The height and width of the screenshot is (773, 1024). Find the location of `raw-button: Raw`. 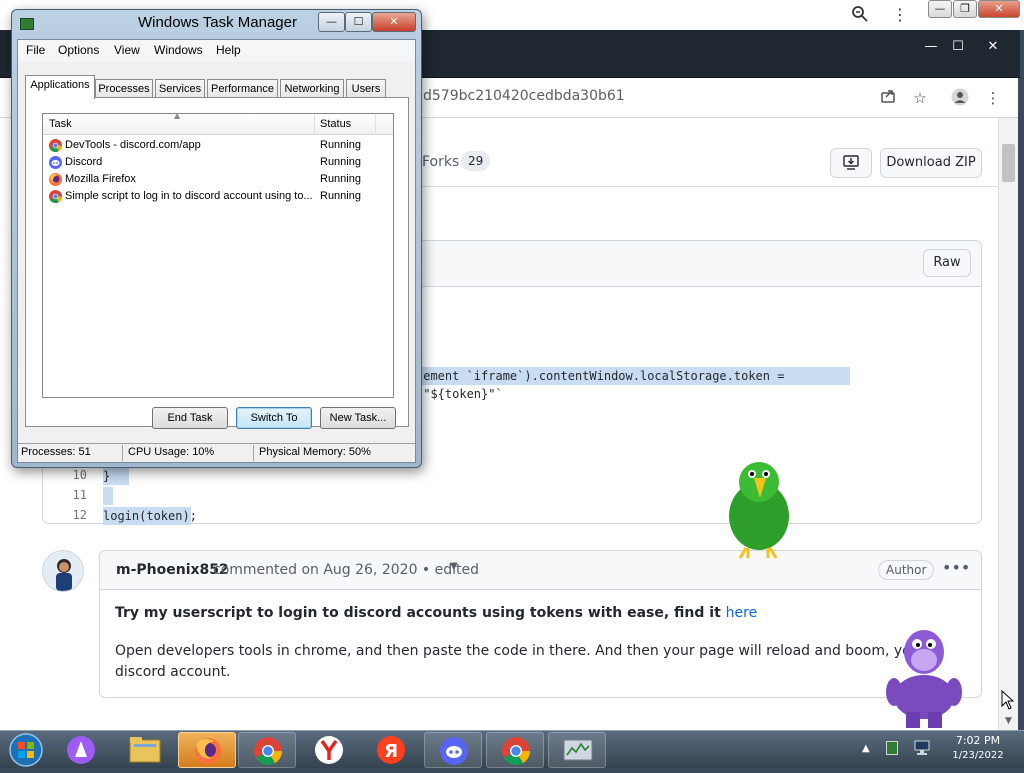

raw-button: Raw is located at coordinates (947, 263).